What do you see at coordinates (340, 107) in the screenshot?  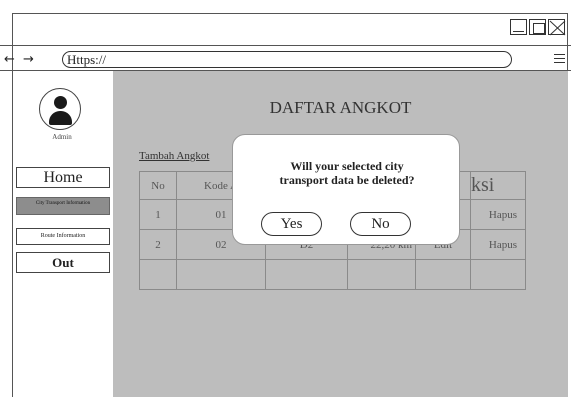 I see `page-title: DAFTAR ANGKOT` at bounding box center [340, 107].